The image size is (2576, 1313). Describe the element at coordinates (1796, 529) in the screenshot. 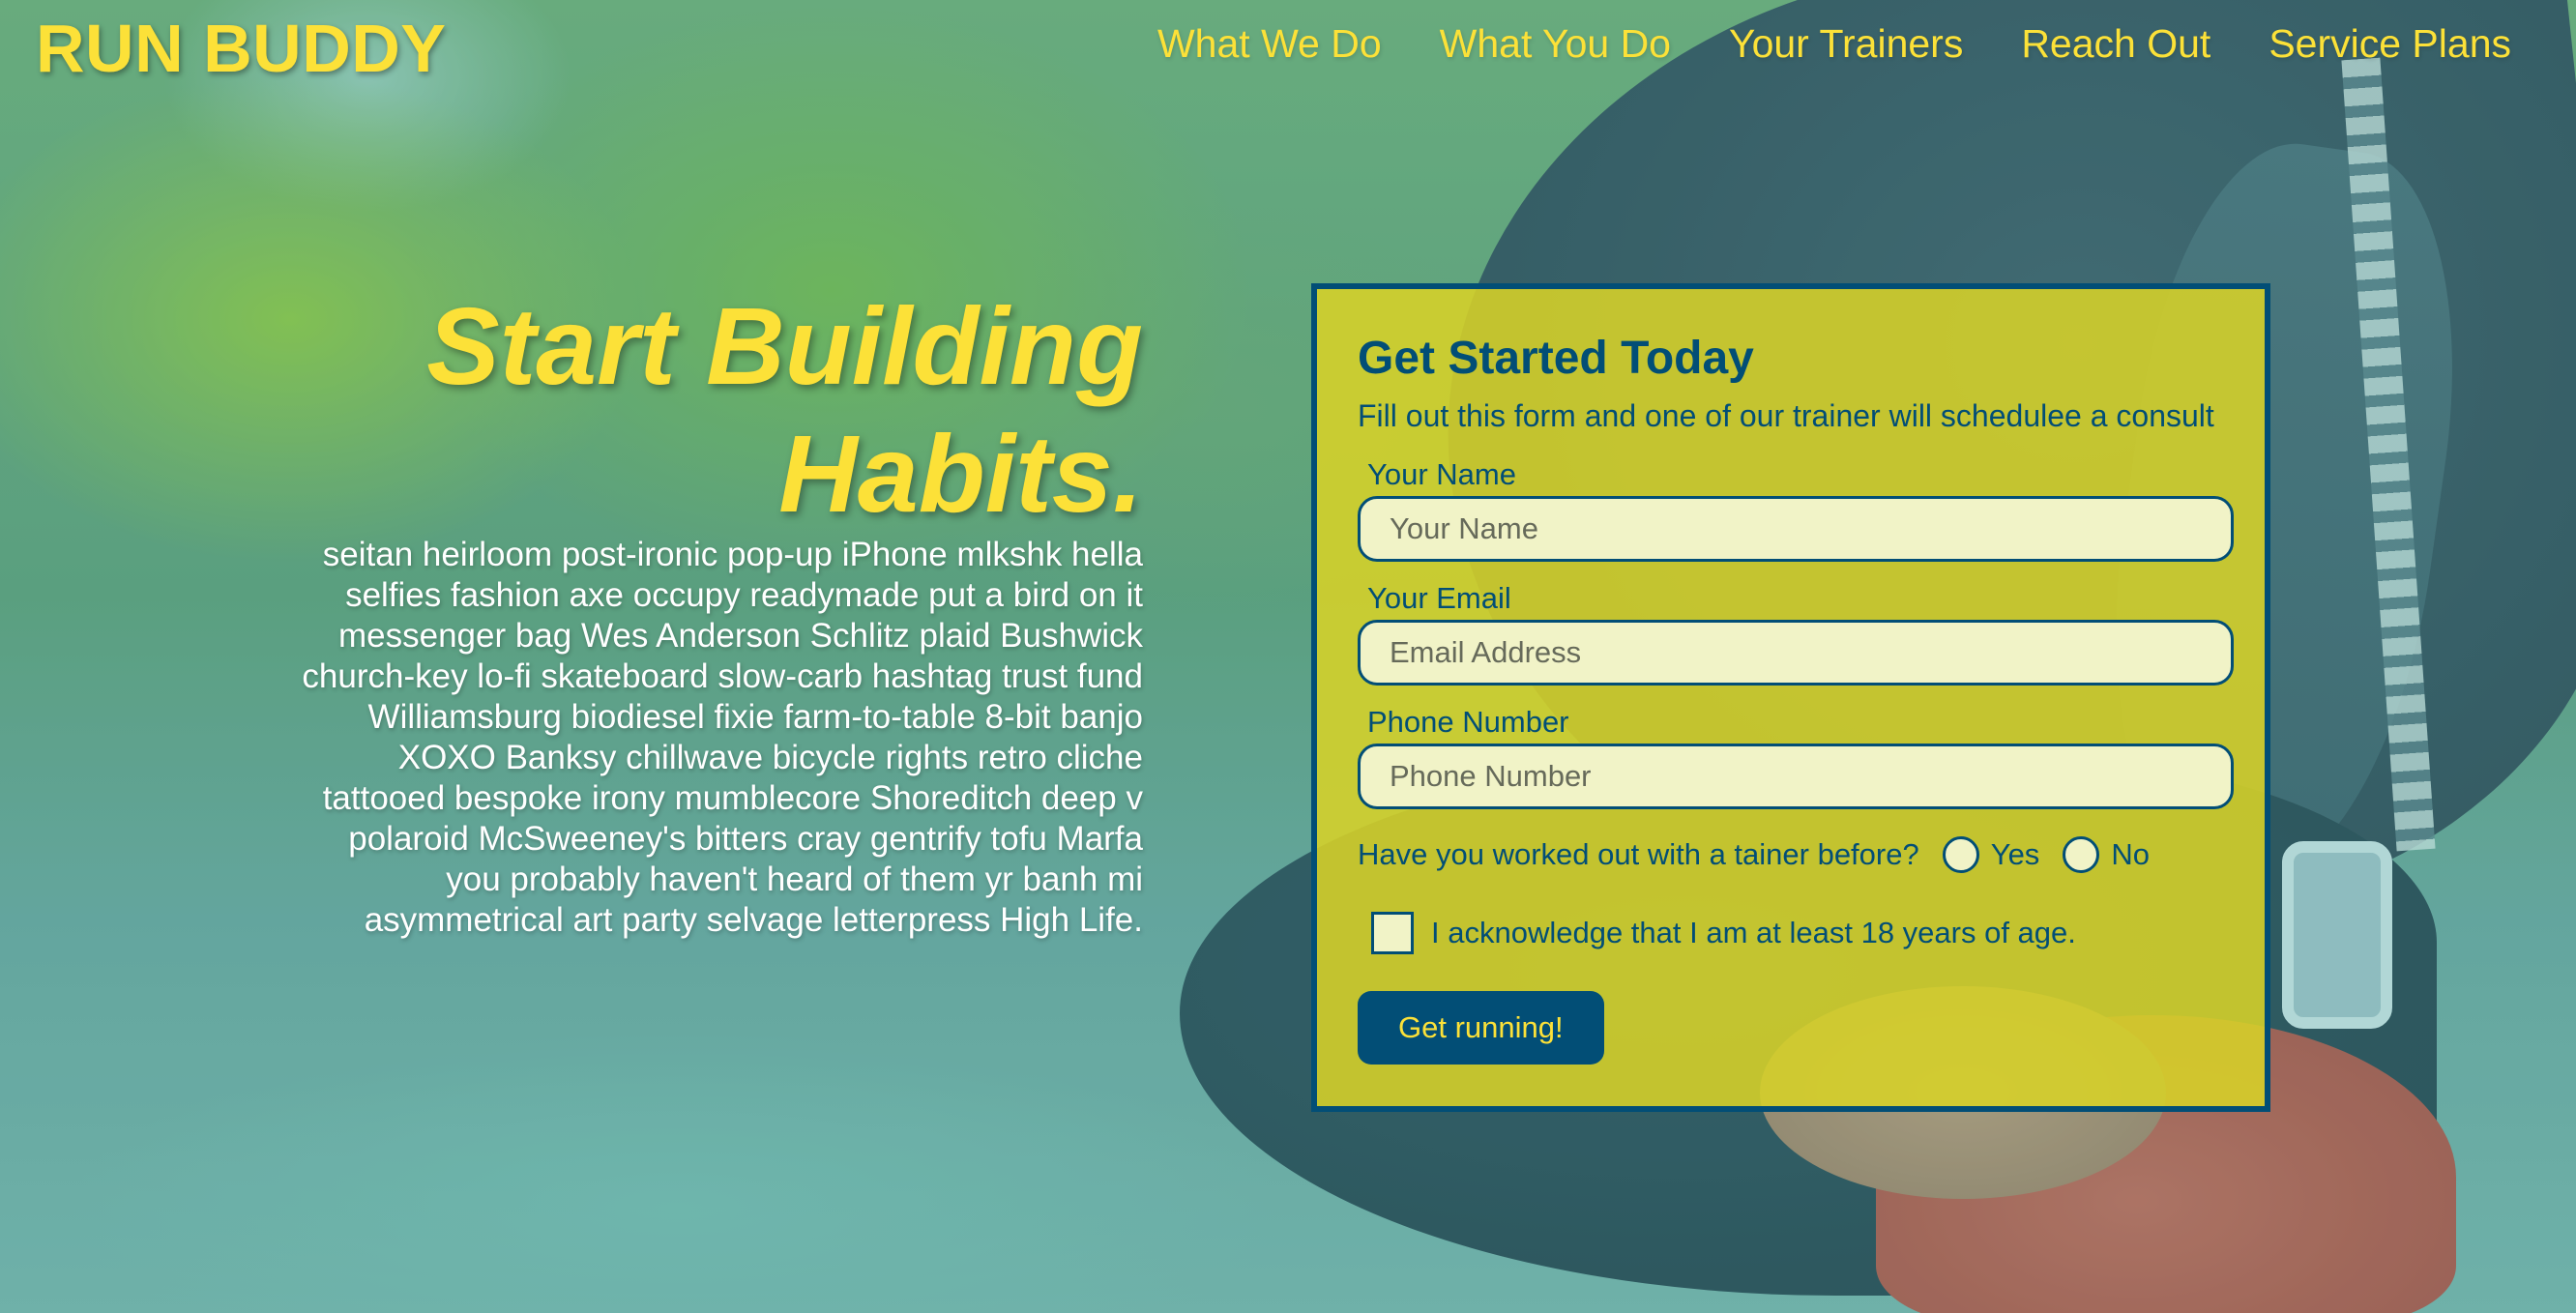

I see `name-input` at that location.